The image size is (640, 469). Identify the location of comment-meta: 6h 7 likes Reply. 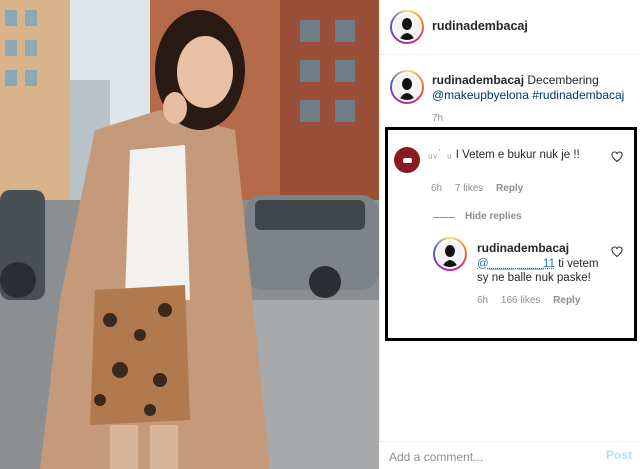
(482, 188).